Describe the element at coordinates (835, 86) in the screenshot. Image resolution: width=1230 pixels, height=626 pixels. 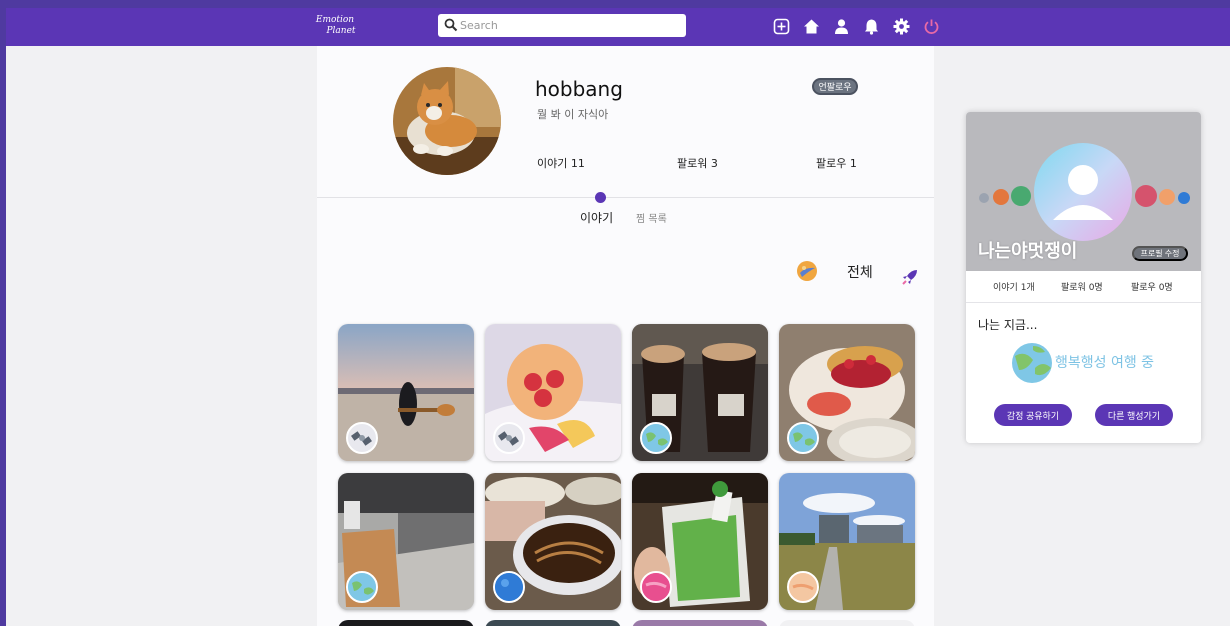
I see `unfollow-button: 언팔로우` at that location.